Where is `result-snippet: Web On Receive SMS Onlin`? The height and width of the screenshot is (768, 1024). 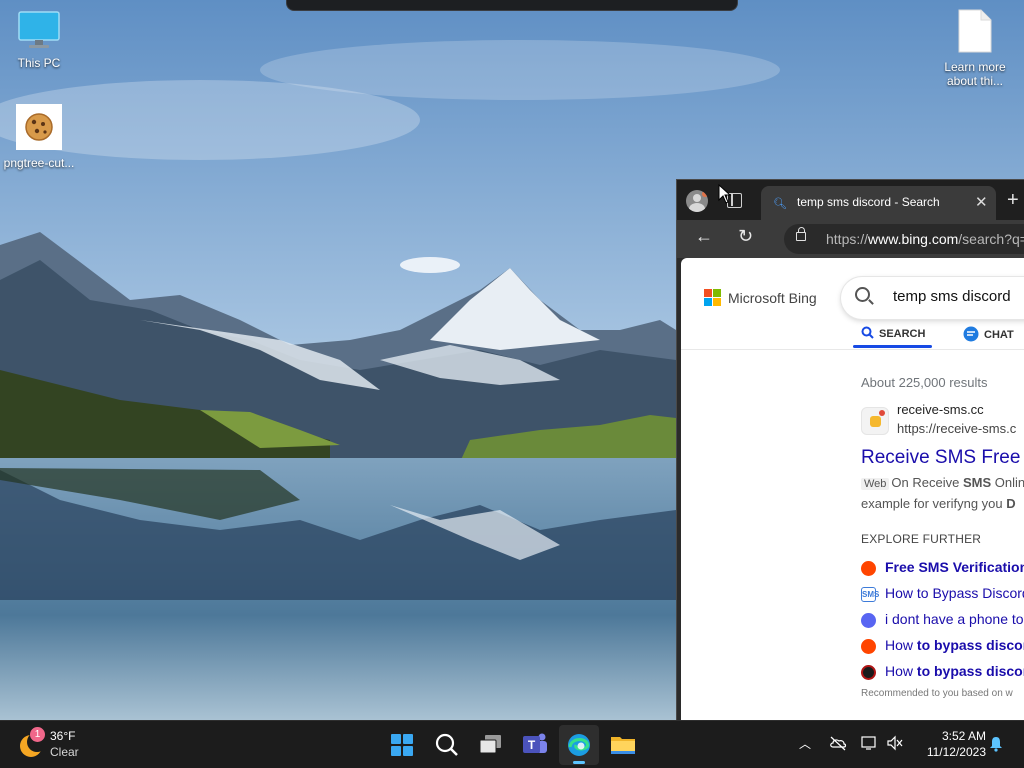
result-snippet: Web On Receive SMS Onlin is located at coordinates (942, 482).